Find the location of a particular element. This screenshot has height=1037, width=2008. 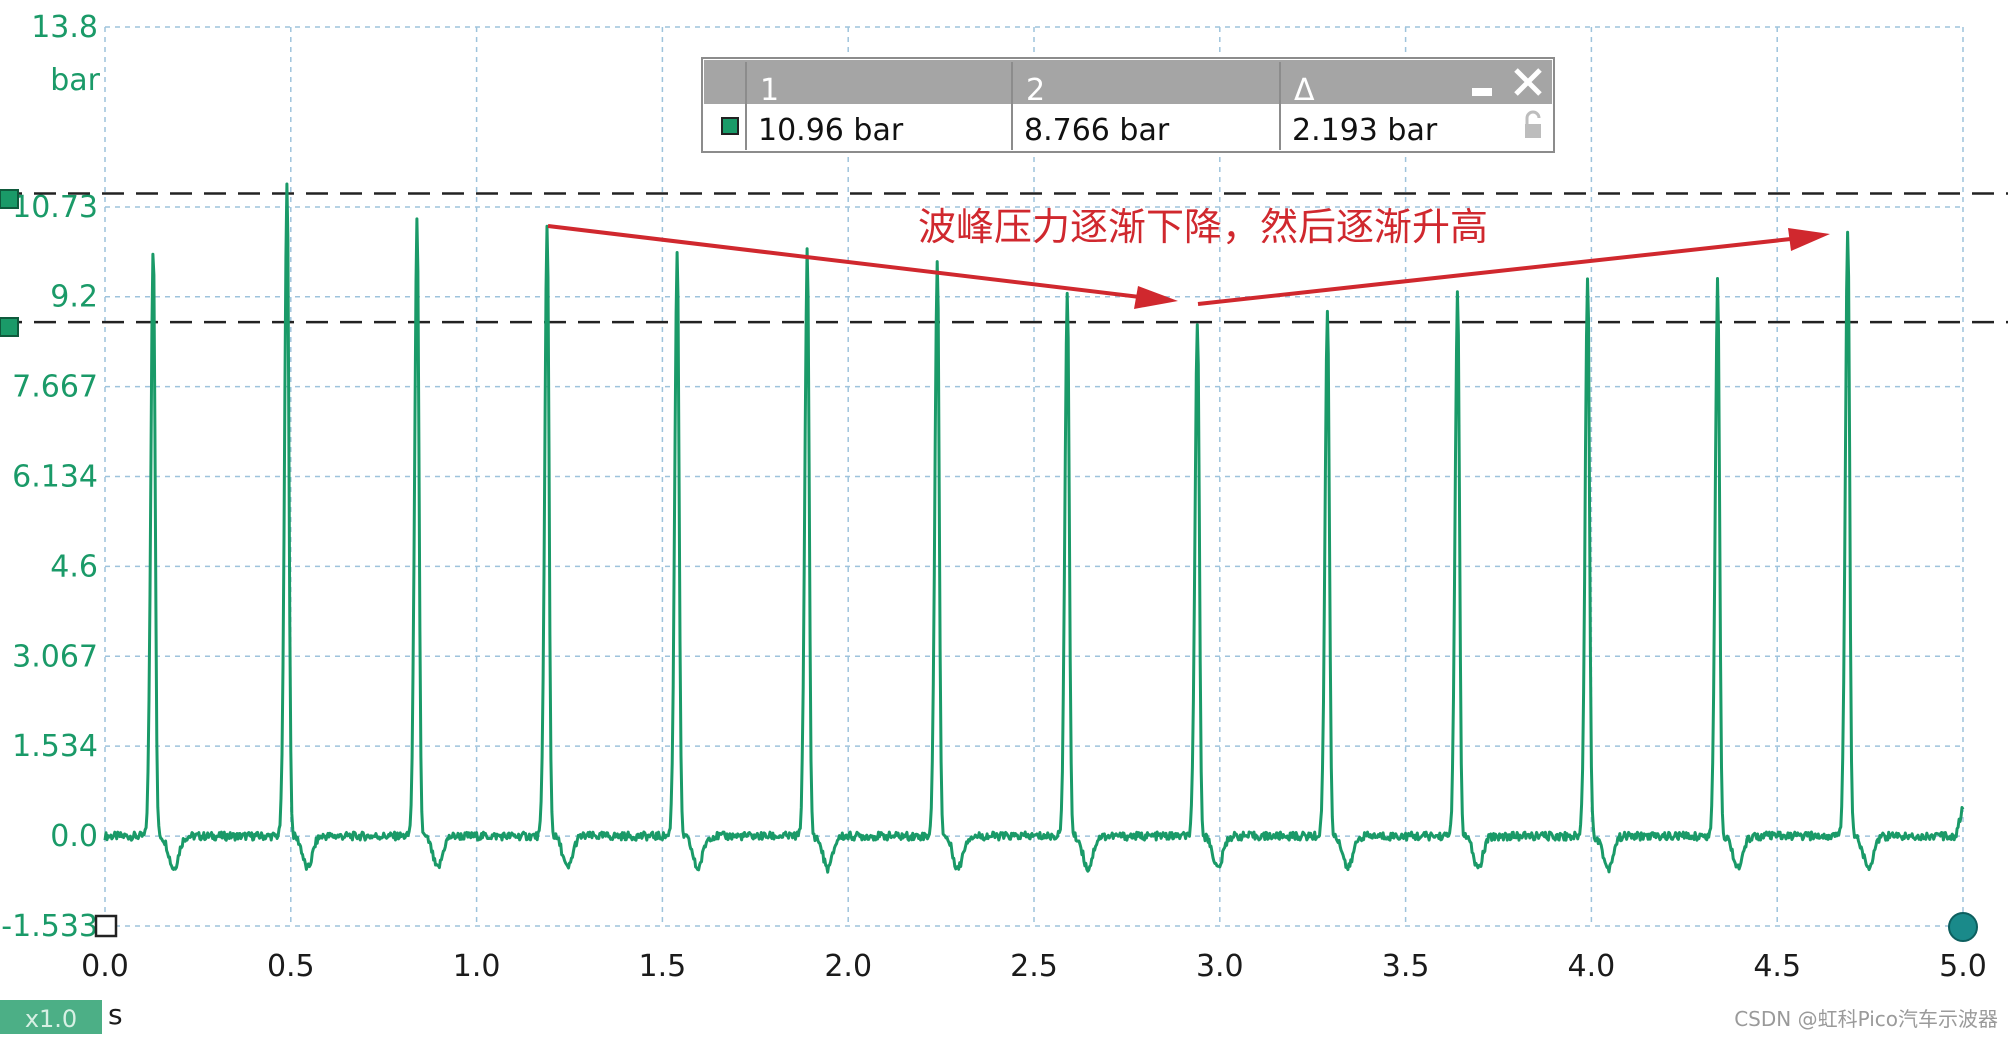

y-tick-label: -1.533 is located at coordinates (49, 926).